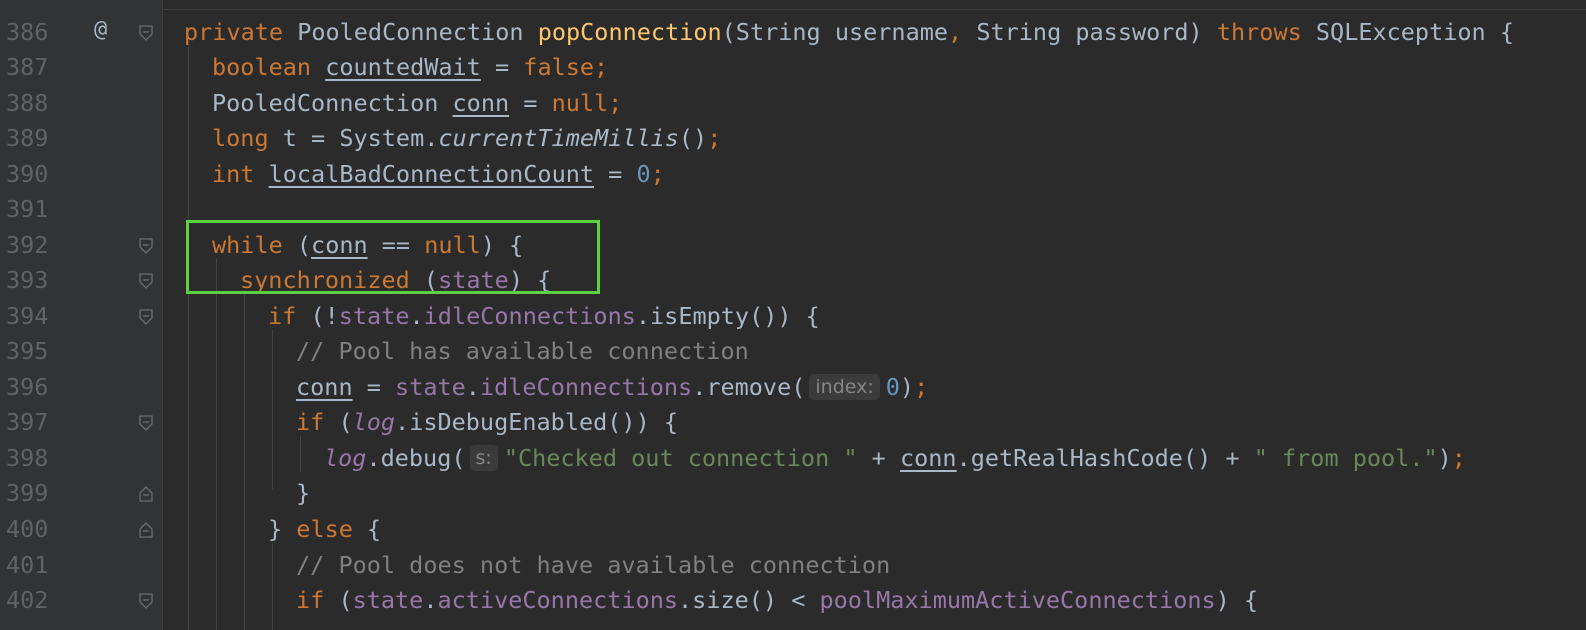 The image size is (1586, 630). What do you see at coordinates (793, 529) in the screenshot?
I see `code-line-400: 400 } else {` at bounding box center [793, 529].